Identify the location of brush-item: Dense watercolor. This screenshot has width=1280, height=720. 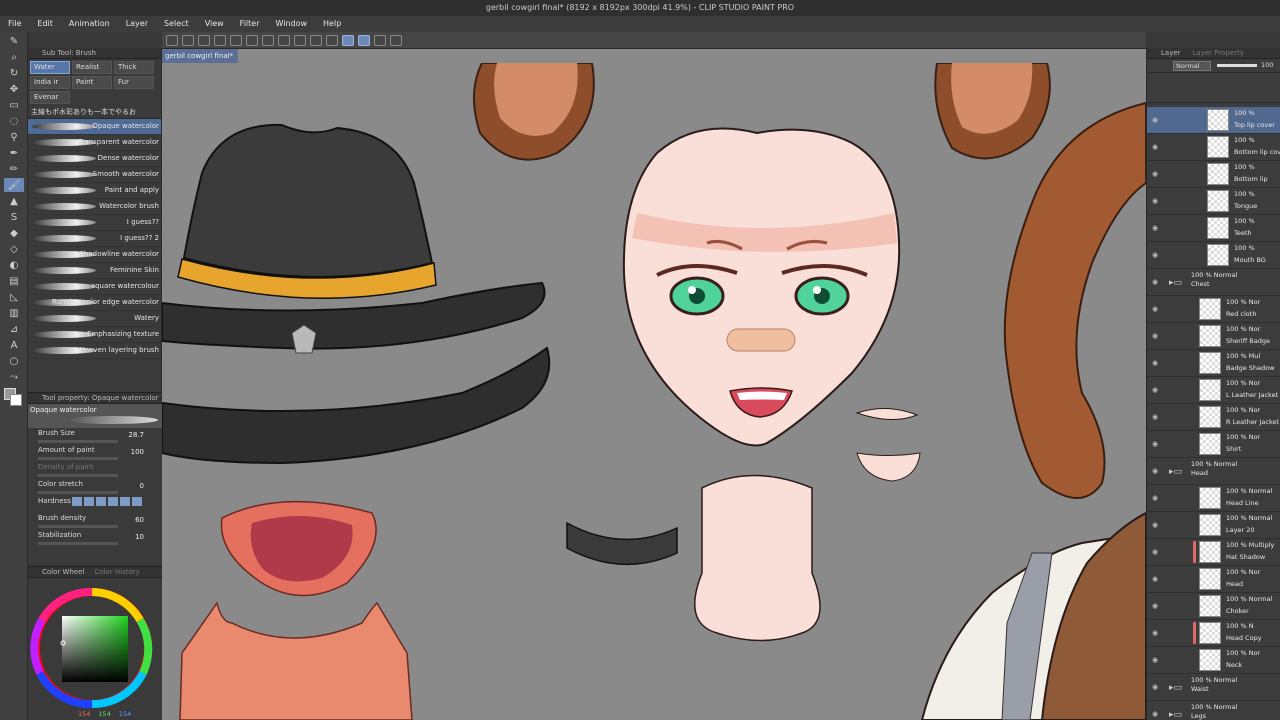
(94, 159).